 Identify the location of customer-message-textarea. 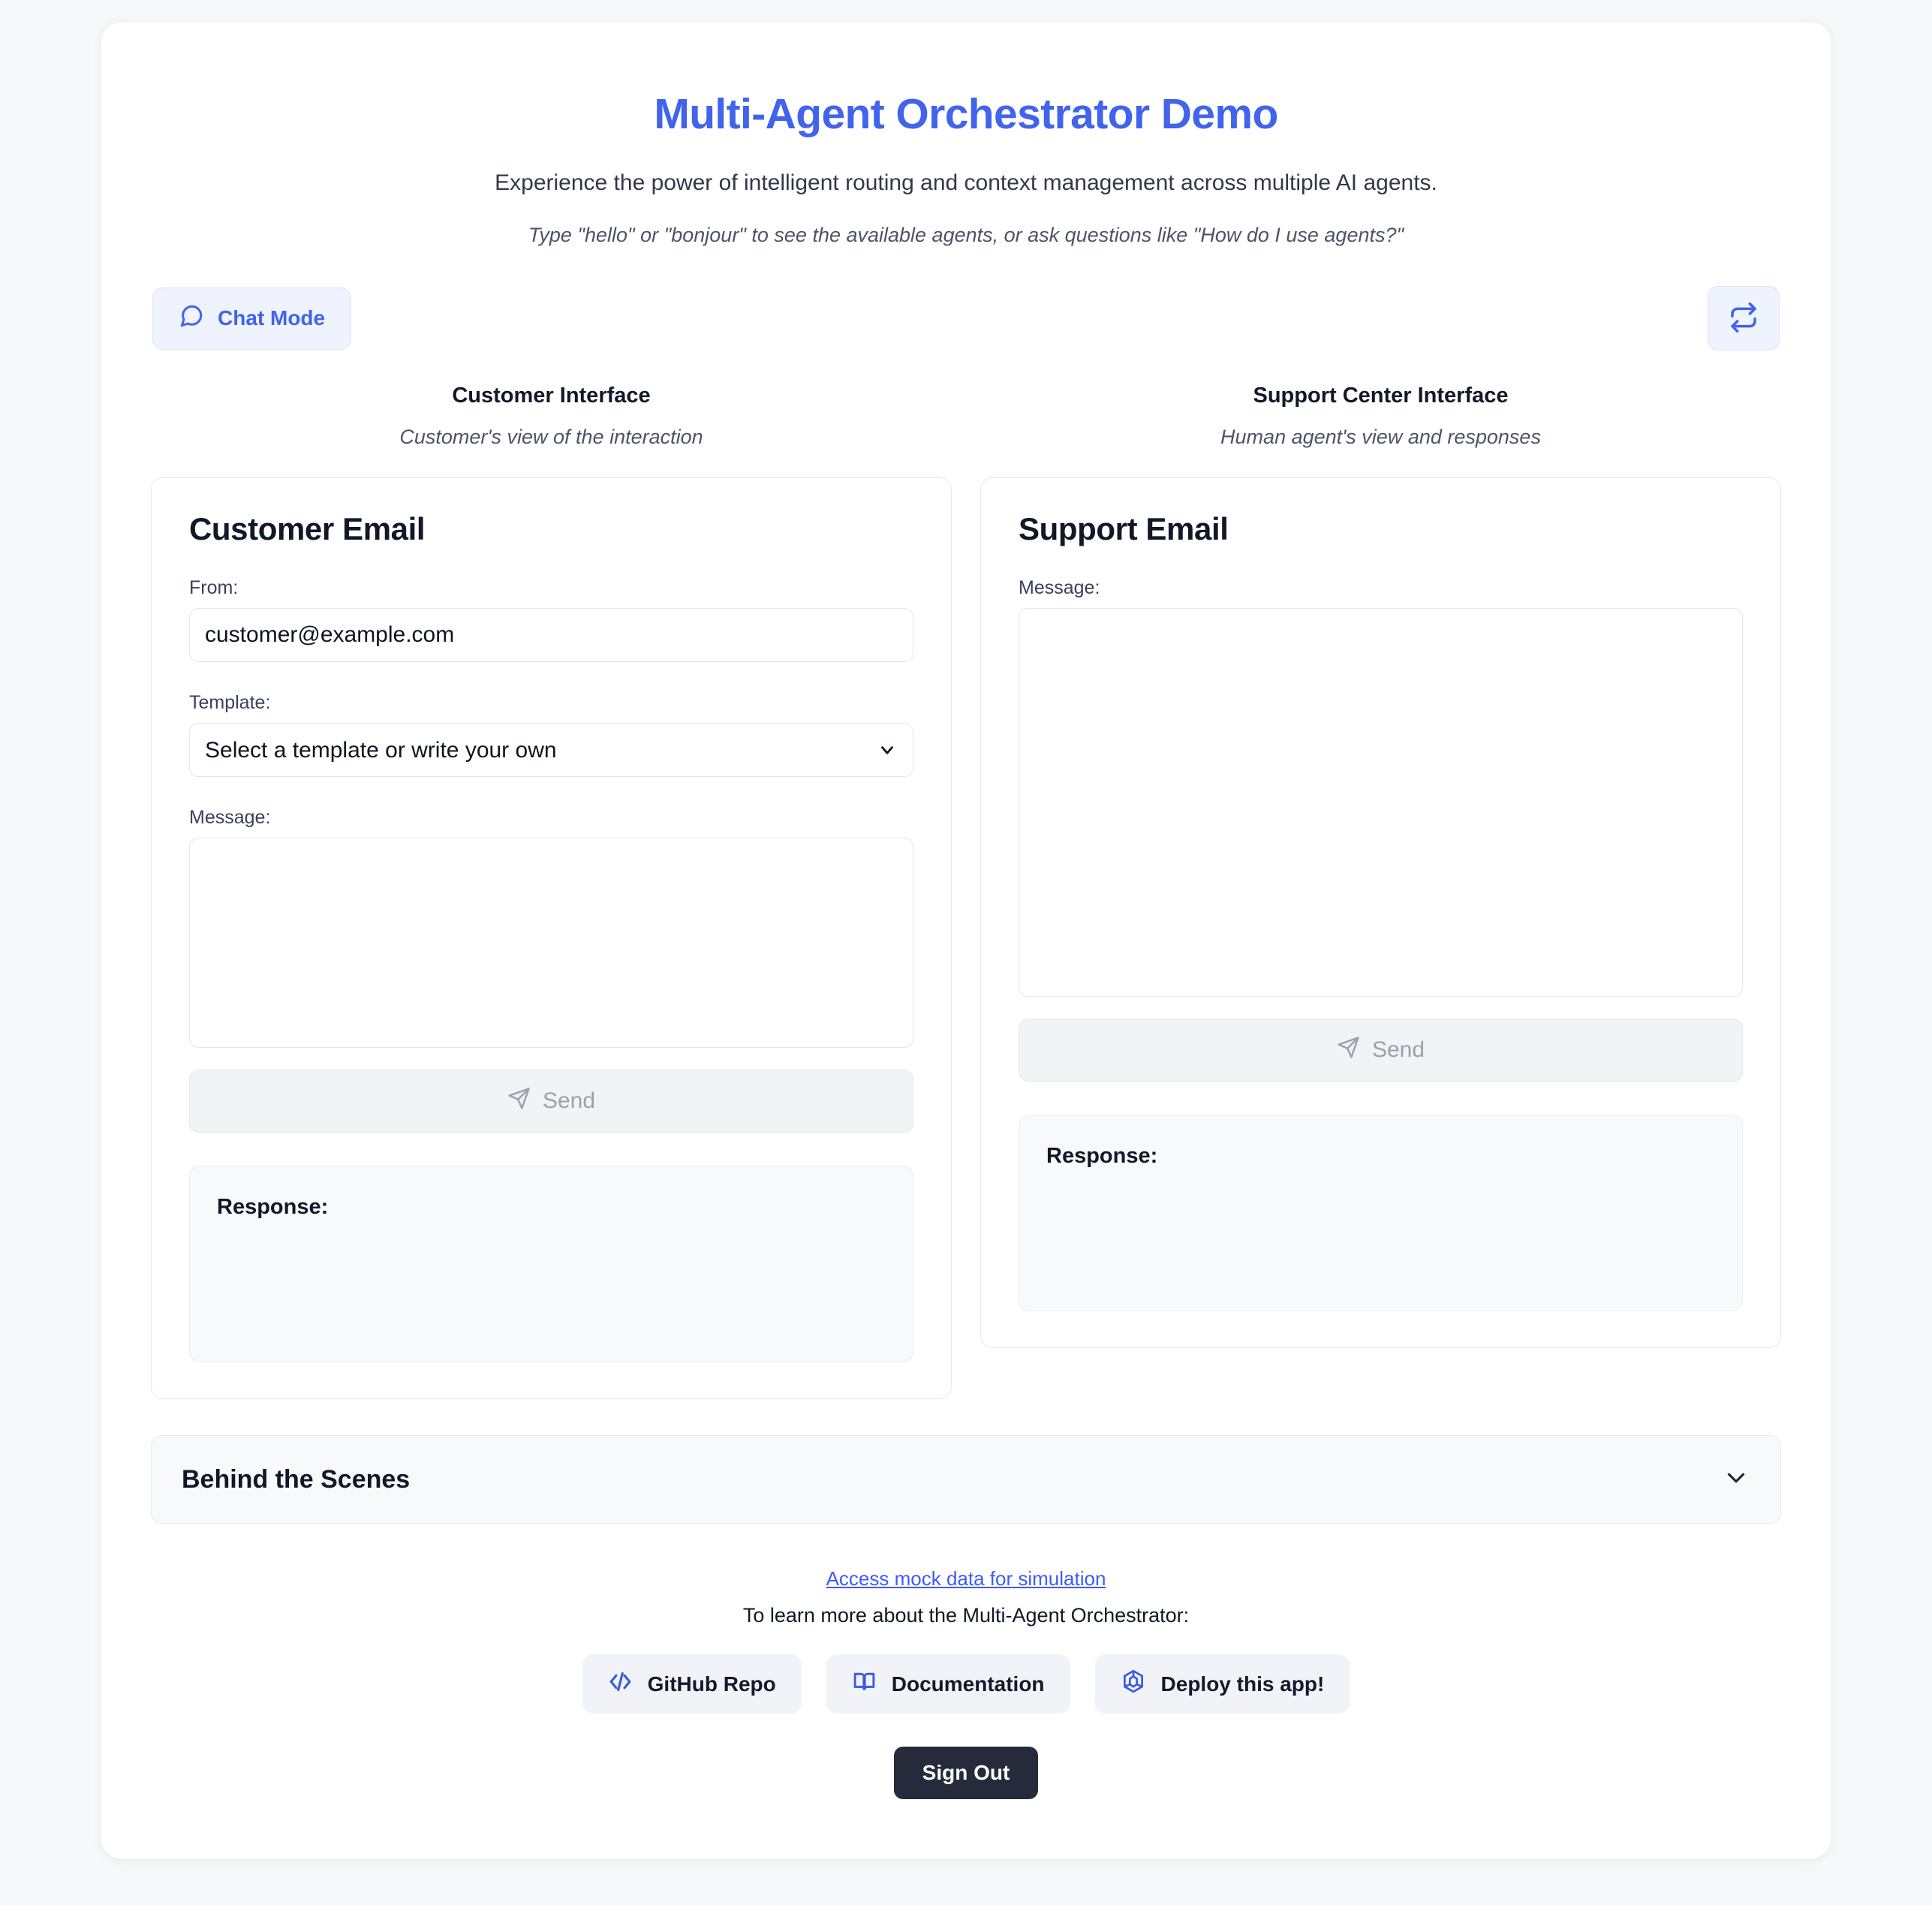
(551, 943).